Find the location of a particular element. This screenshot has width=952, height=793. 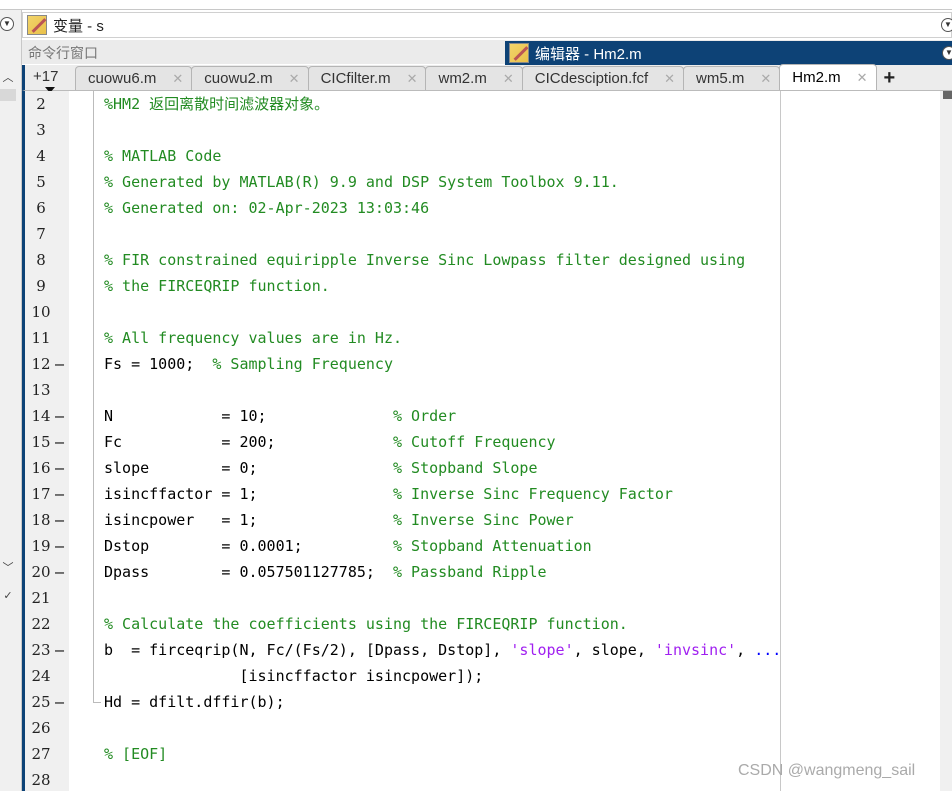

code-line: 15— Fc = 200; % Cutoff Frequency is located at coordinates (482, 442).